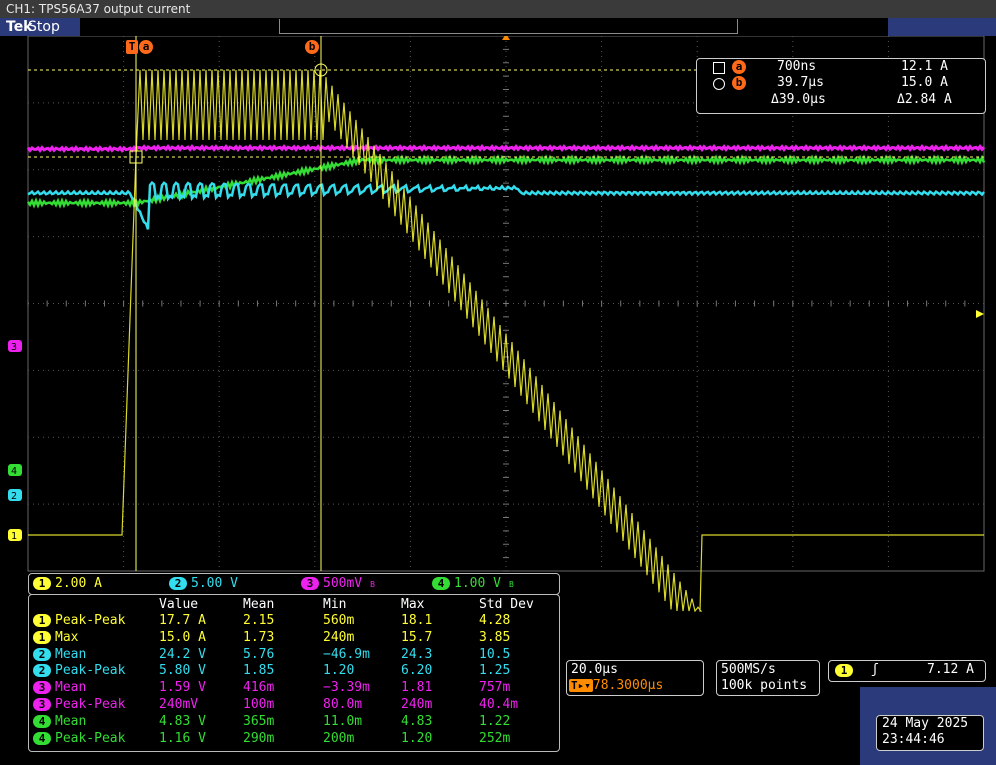 The image size is (996, 765). What do you see at coordinates (14, 536) in the screenshot?
I see `svg-text: 1` at bounding box center [14, 536].